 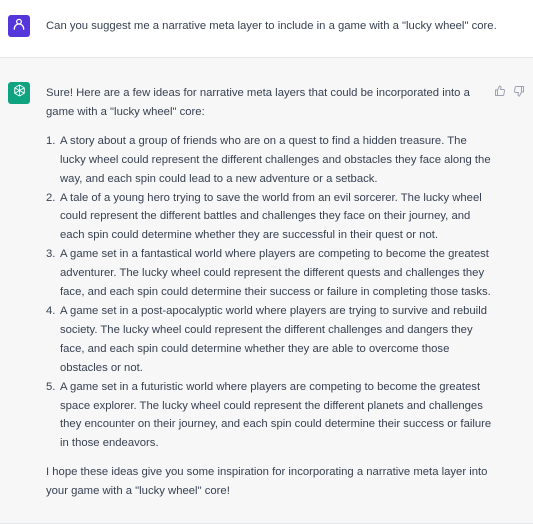 I want to click on assistant-avatar, so click(x=19, y=93).